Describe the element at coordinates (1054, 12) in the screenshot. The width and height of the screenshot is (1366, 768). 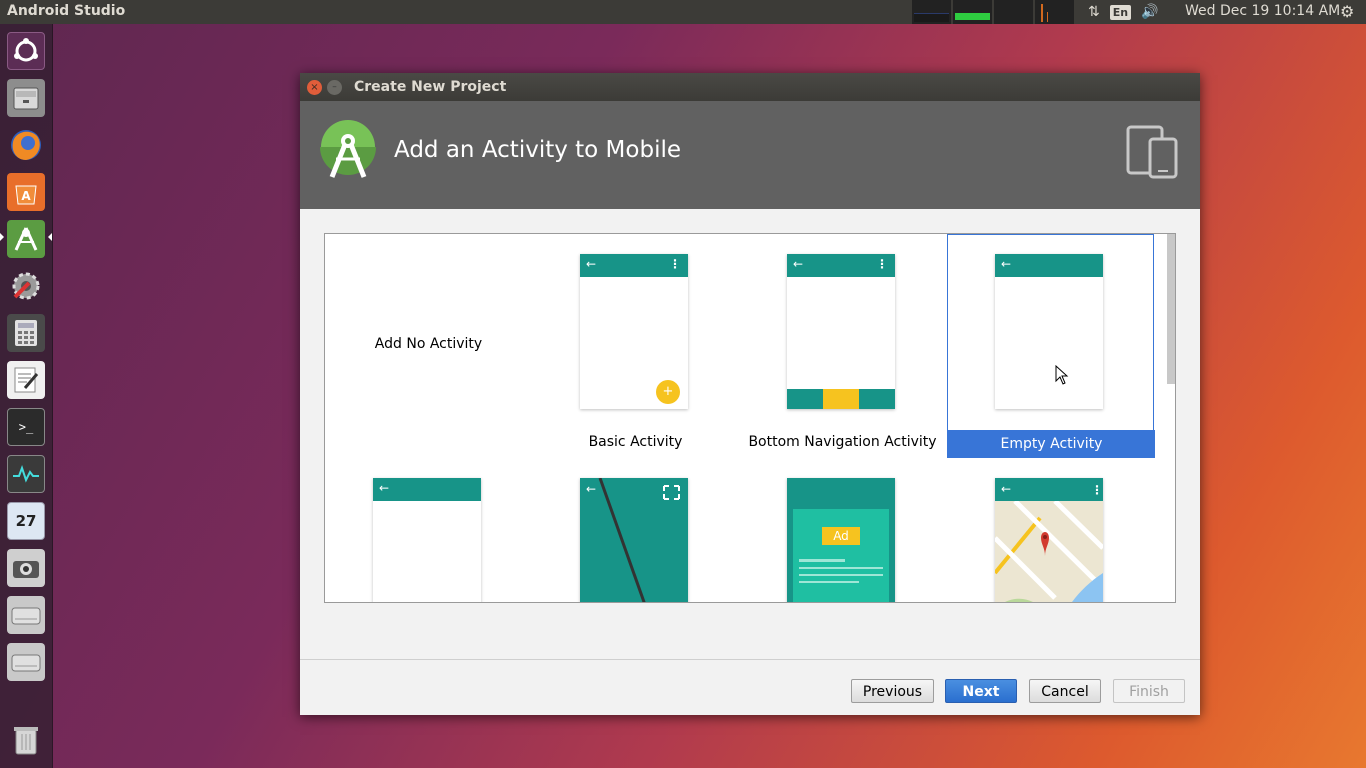
I see `network-graph` at that location.